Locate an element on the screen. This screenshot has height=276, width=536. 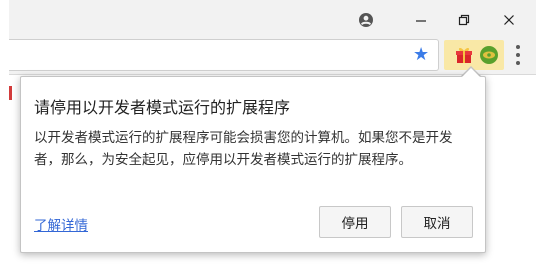
title-bar is located at coordinates (272, 18).